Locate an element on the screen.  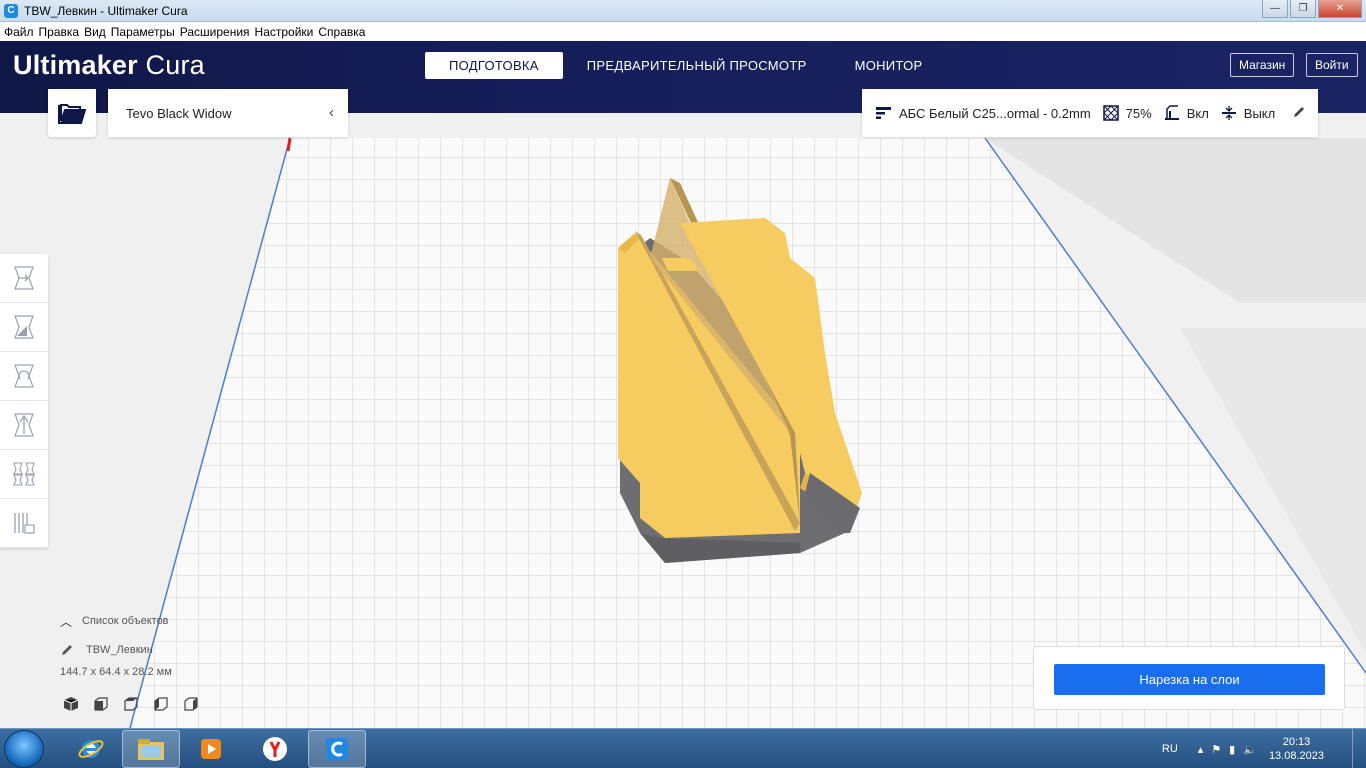
brand-logo: Ultimaker Cura is located at coordinates (109, 65).